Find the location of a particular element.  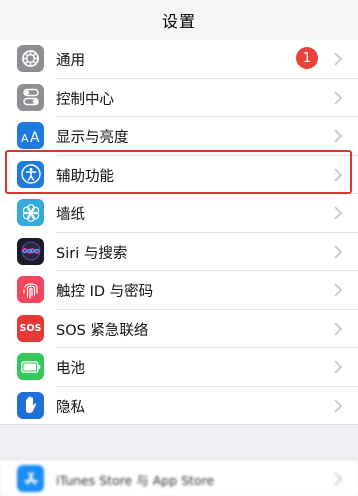

settings-group-stores: iTunes Store 与 App Store is located at coordinates (179, 477).